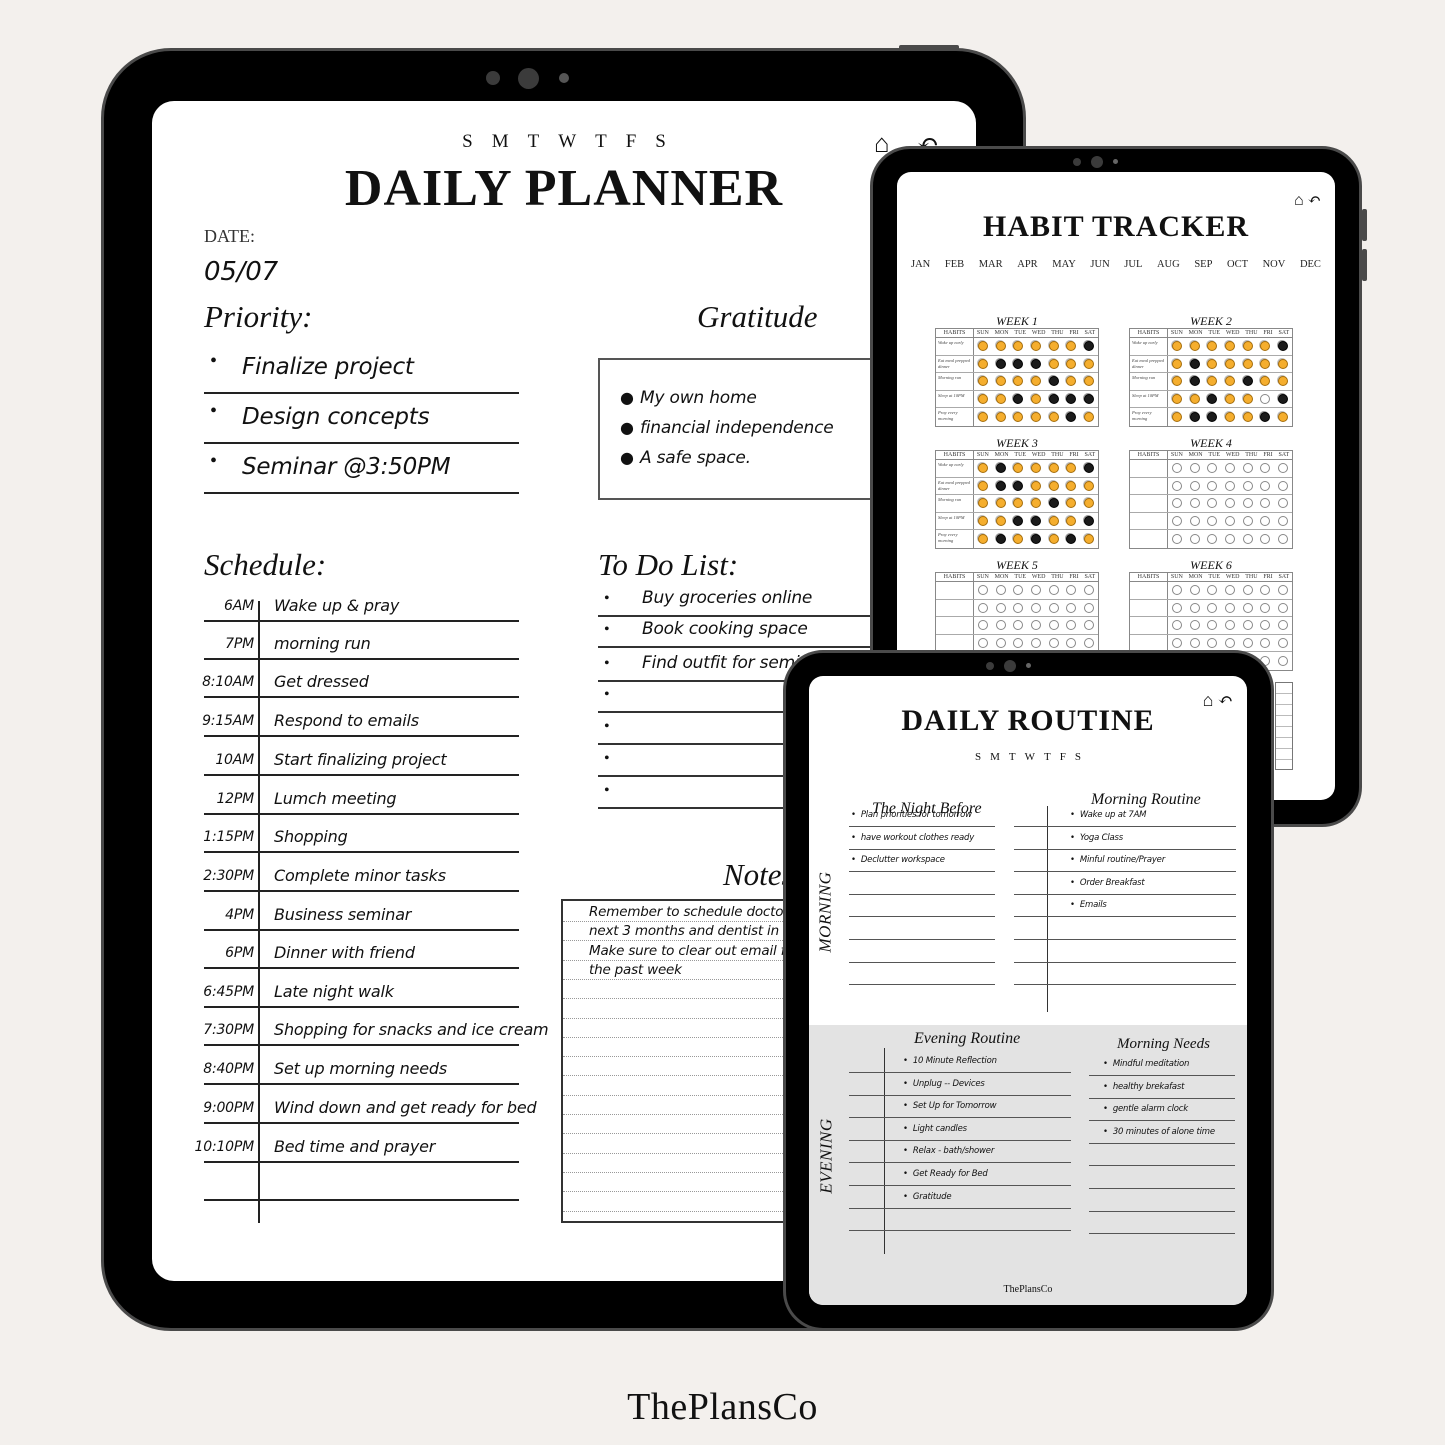 The height and width of the screenshot is (1445, 1445). I want to click on month-tab: APR, so click(1027, 264).